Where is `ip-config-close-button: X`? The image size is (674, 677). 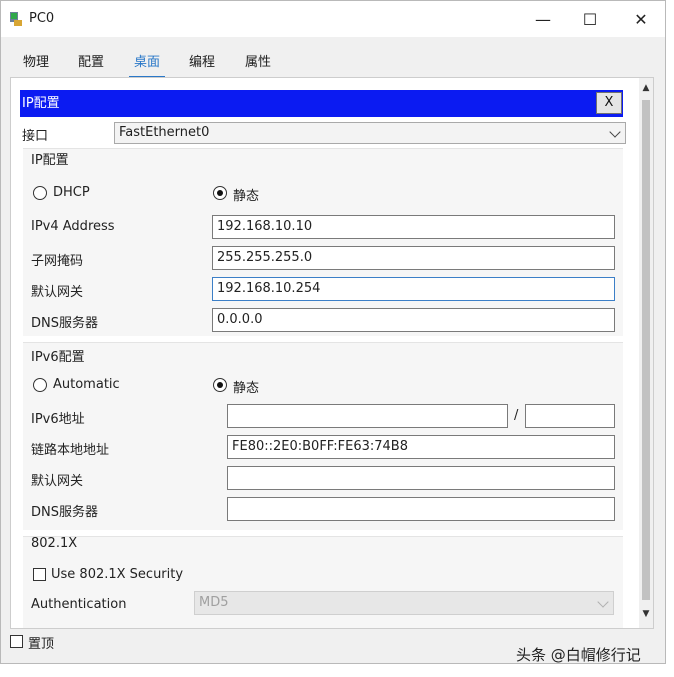
ip-config-close-button: X is located at coordinates (609, 103).